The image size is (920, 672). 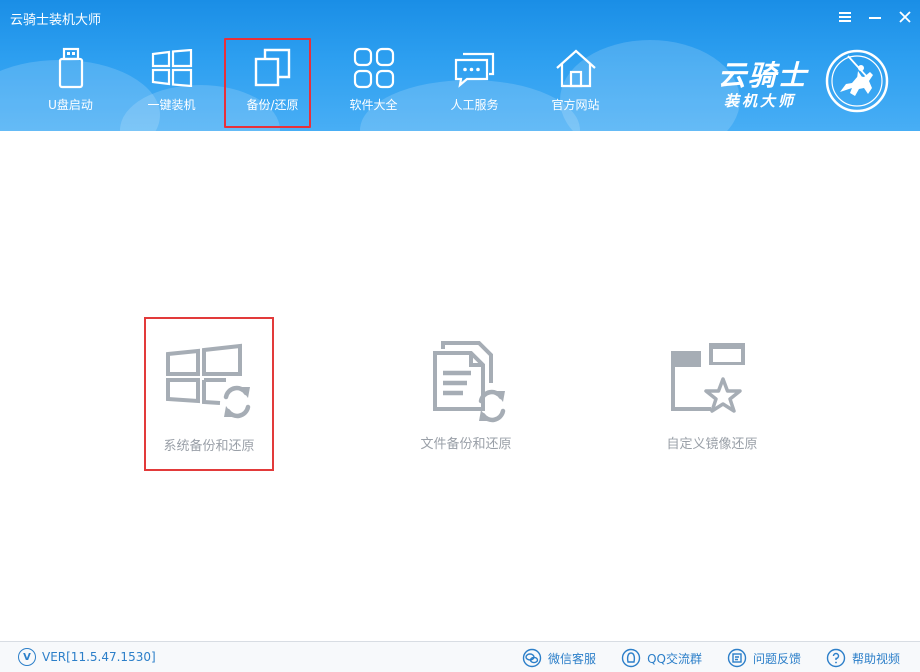 I want to click on version-icon: V, so click(x=27, y=657).